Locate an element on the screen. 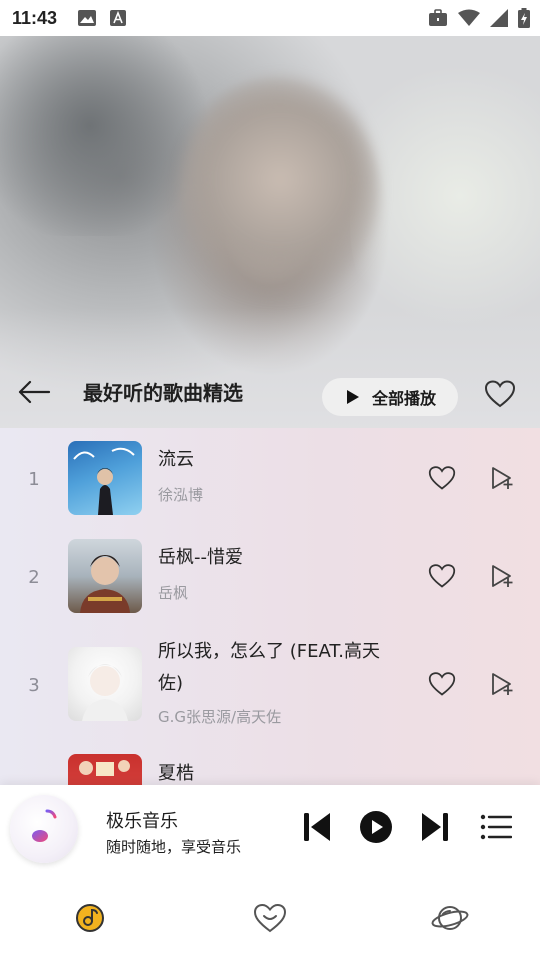 Image resolution: width=540 pixels, height=960 pixels. song-title: 所以我，怎么了 (FEAT.高天佐) is located at coordinates (269, 667).